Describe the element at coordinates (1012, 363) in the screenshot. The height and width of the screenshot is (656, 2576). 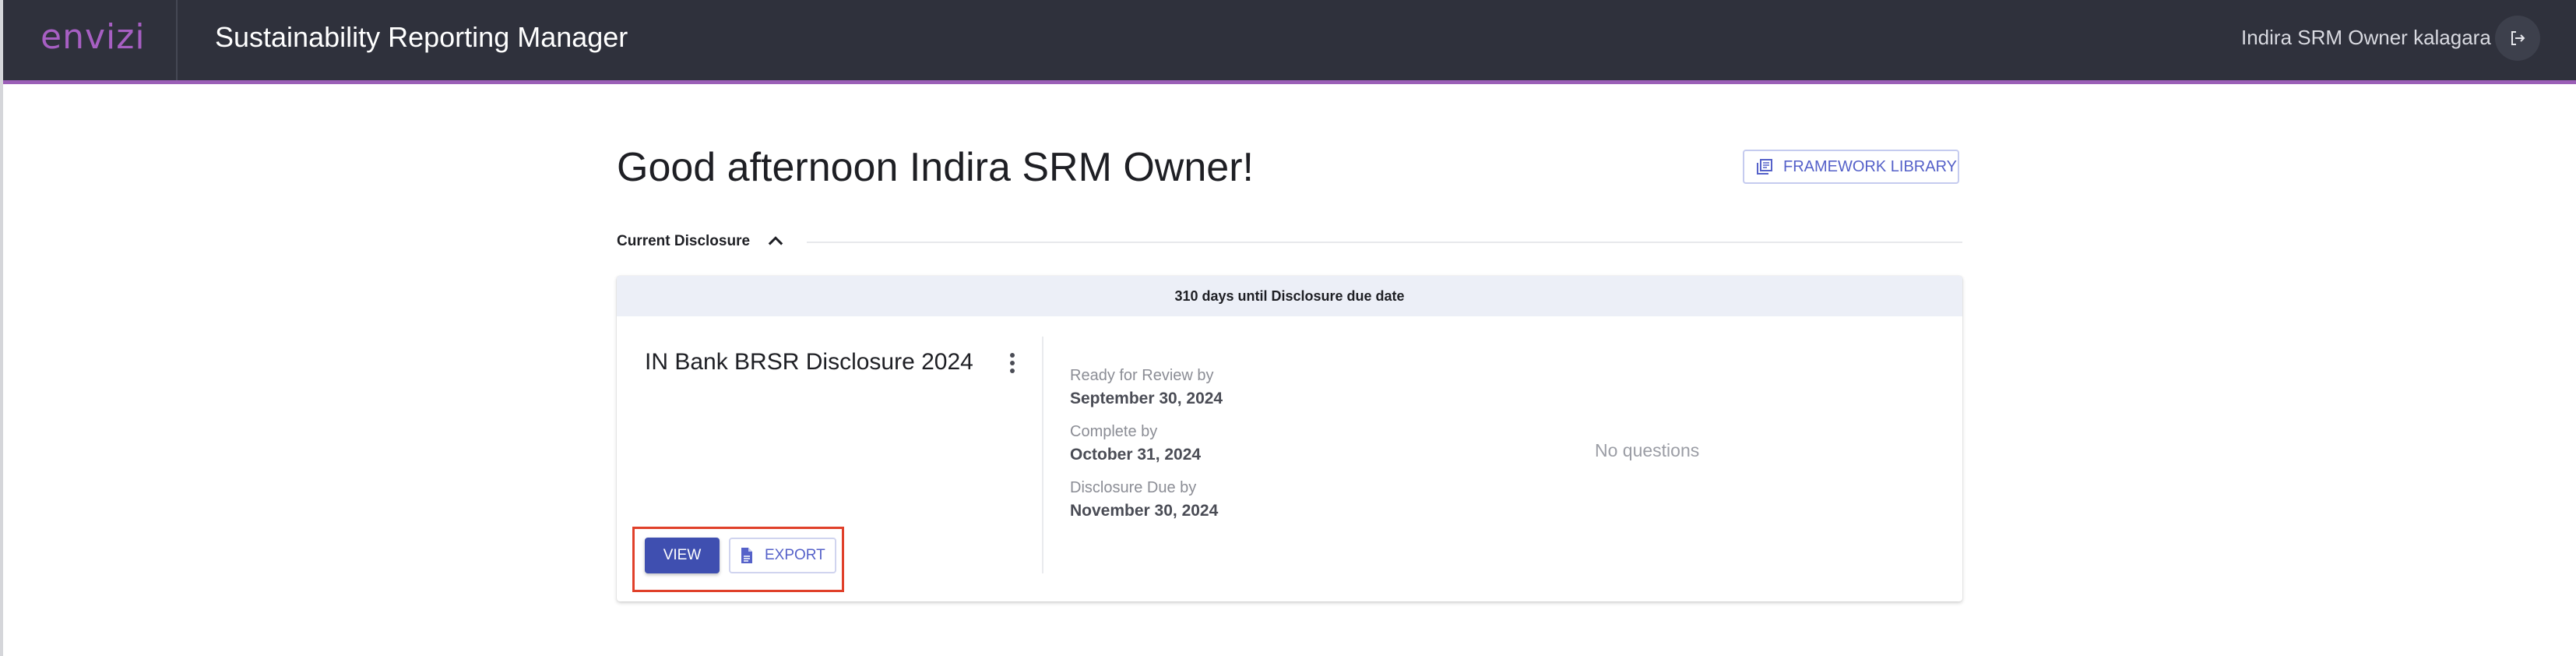
I see `more-vert-icon` at that location.